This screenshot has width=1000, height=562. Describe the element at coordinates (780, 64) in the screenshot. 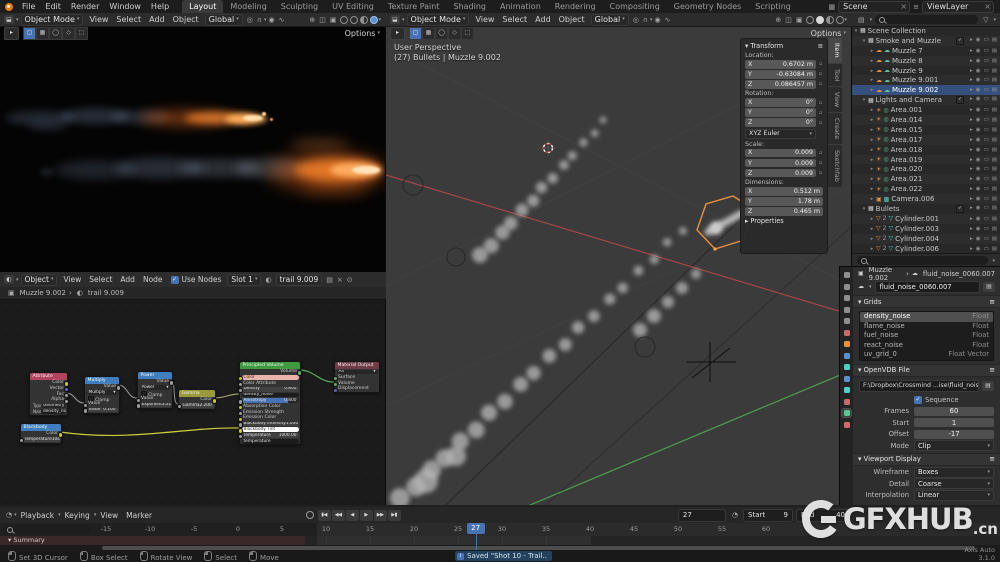

I see `location-field: X 0.6702 m` at that location.